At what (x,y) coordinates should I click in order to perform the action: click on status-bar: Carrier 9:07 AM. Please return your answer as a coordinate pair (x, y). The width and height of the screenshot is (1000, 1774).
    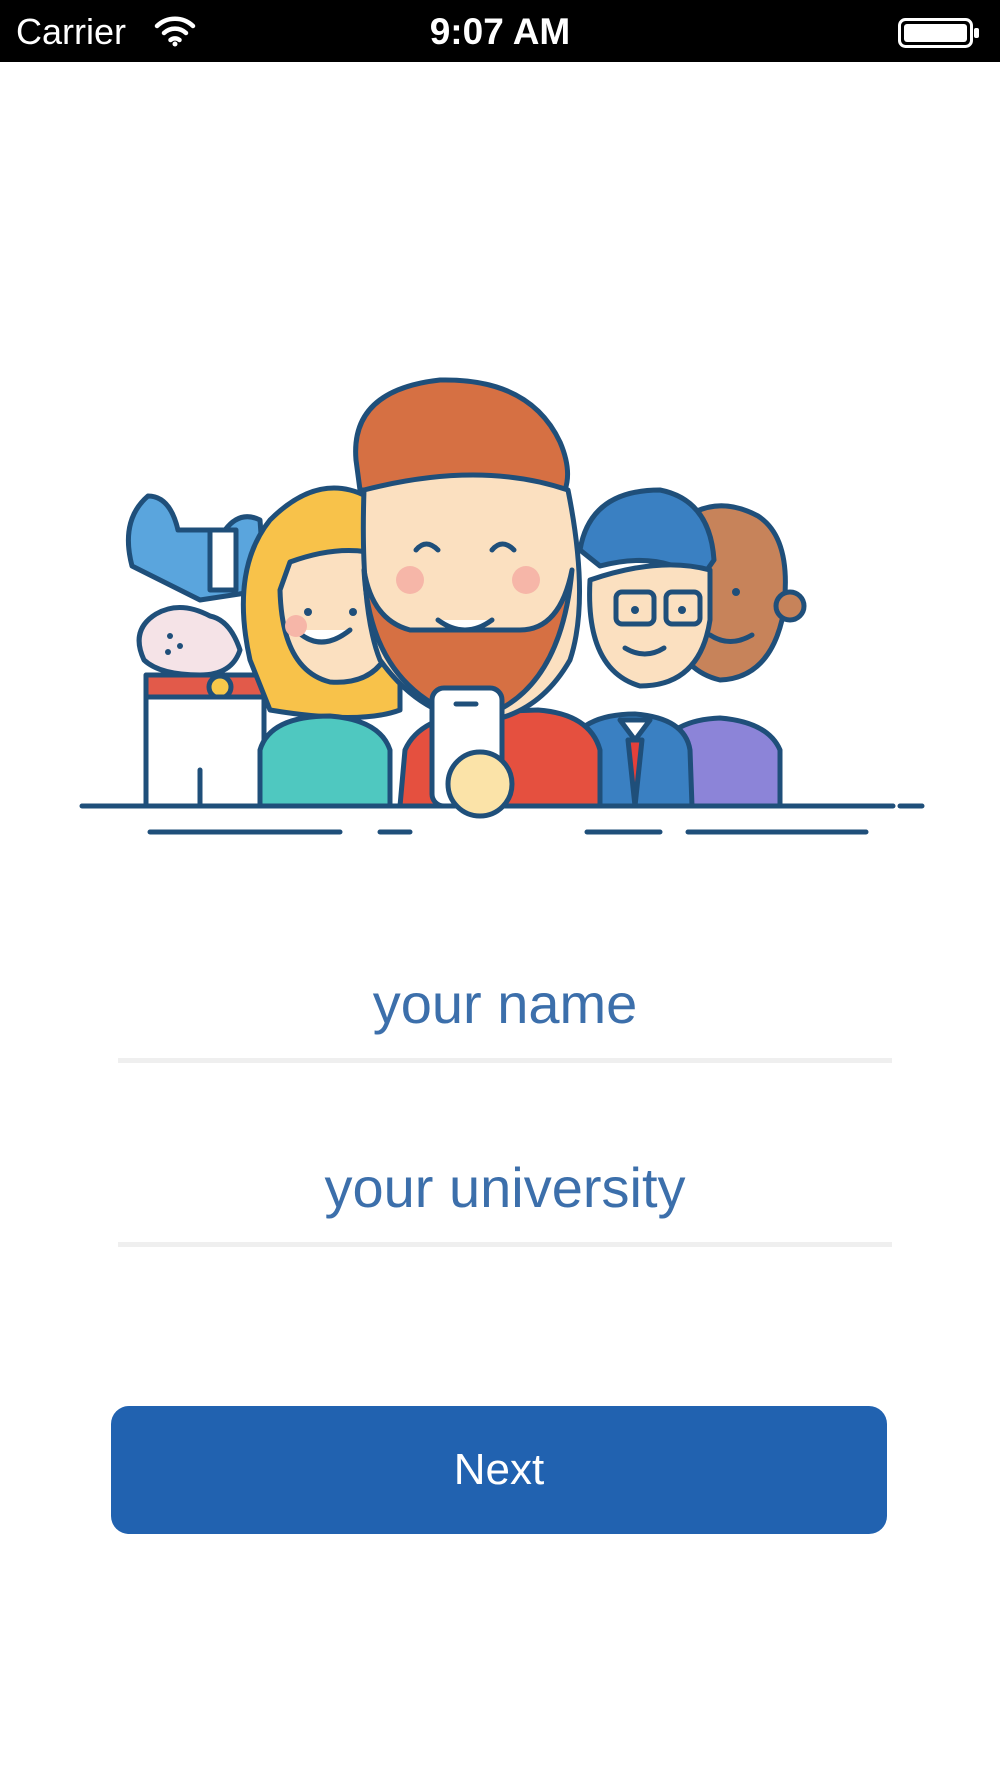
    Looking at the image, I should click on (500, 31).